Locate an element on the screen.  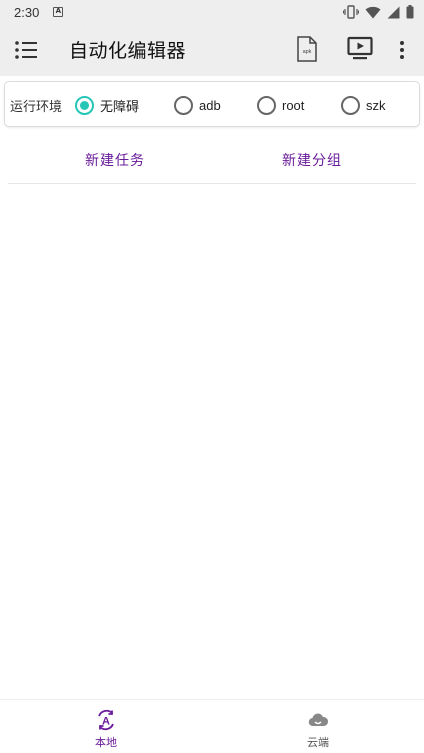
svg-text: apk is located at coordinates (307, 52).